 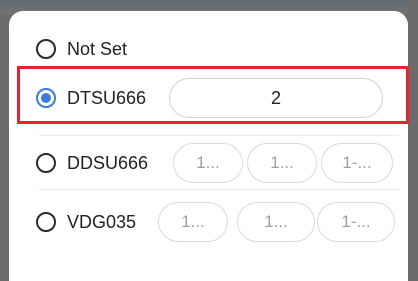 What do you see at coordinates (102, 222) in the screenshot?
I see `option-vdg035-label: VDG035` at bounding box center [102, 222].